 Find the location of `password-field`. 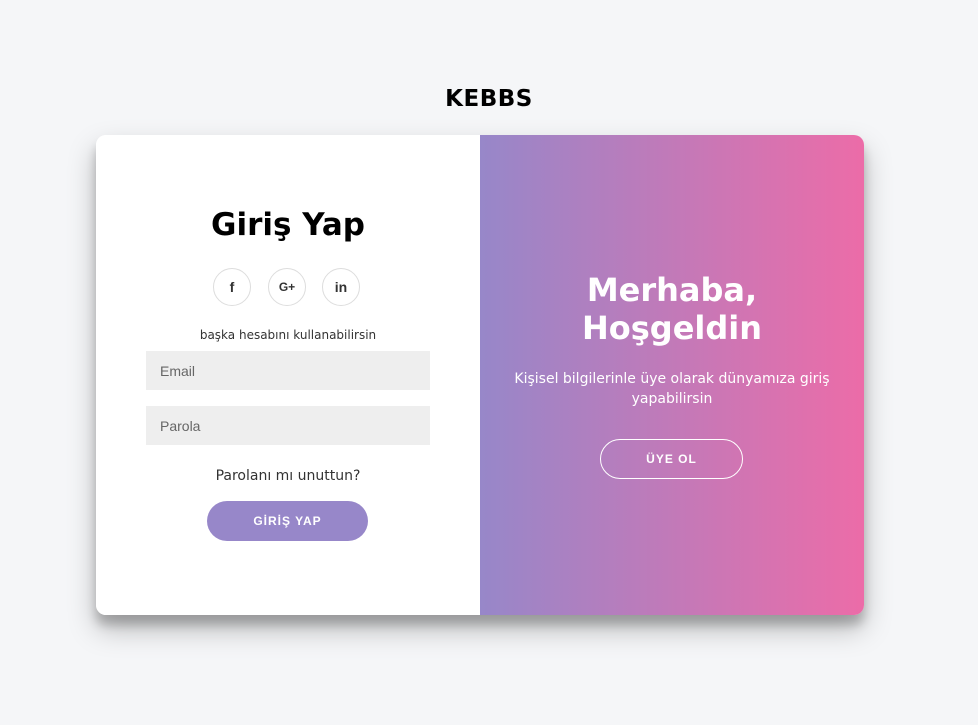

password-field is located at coordinates (288, 425).